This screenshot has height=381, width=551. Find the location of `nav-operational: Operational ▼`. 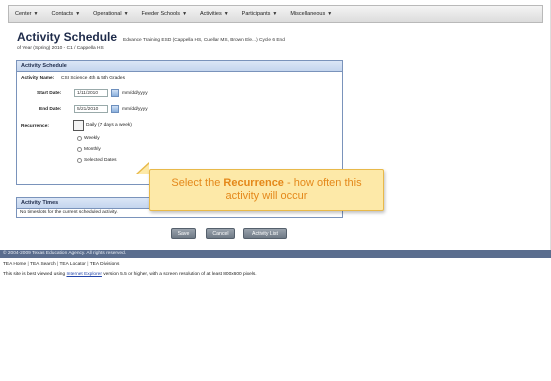

nav-operational: Operational ▼ is located at coordinates (110, 14).